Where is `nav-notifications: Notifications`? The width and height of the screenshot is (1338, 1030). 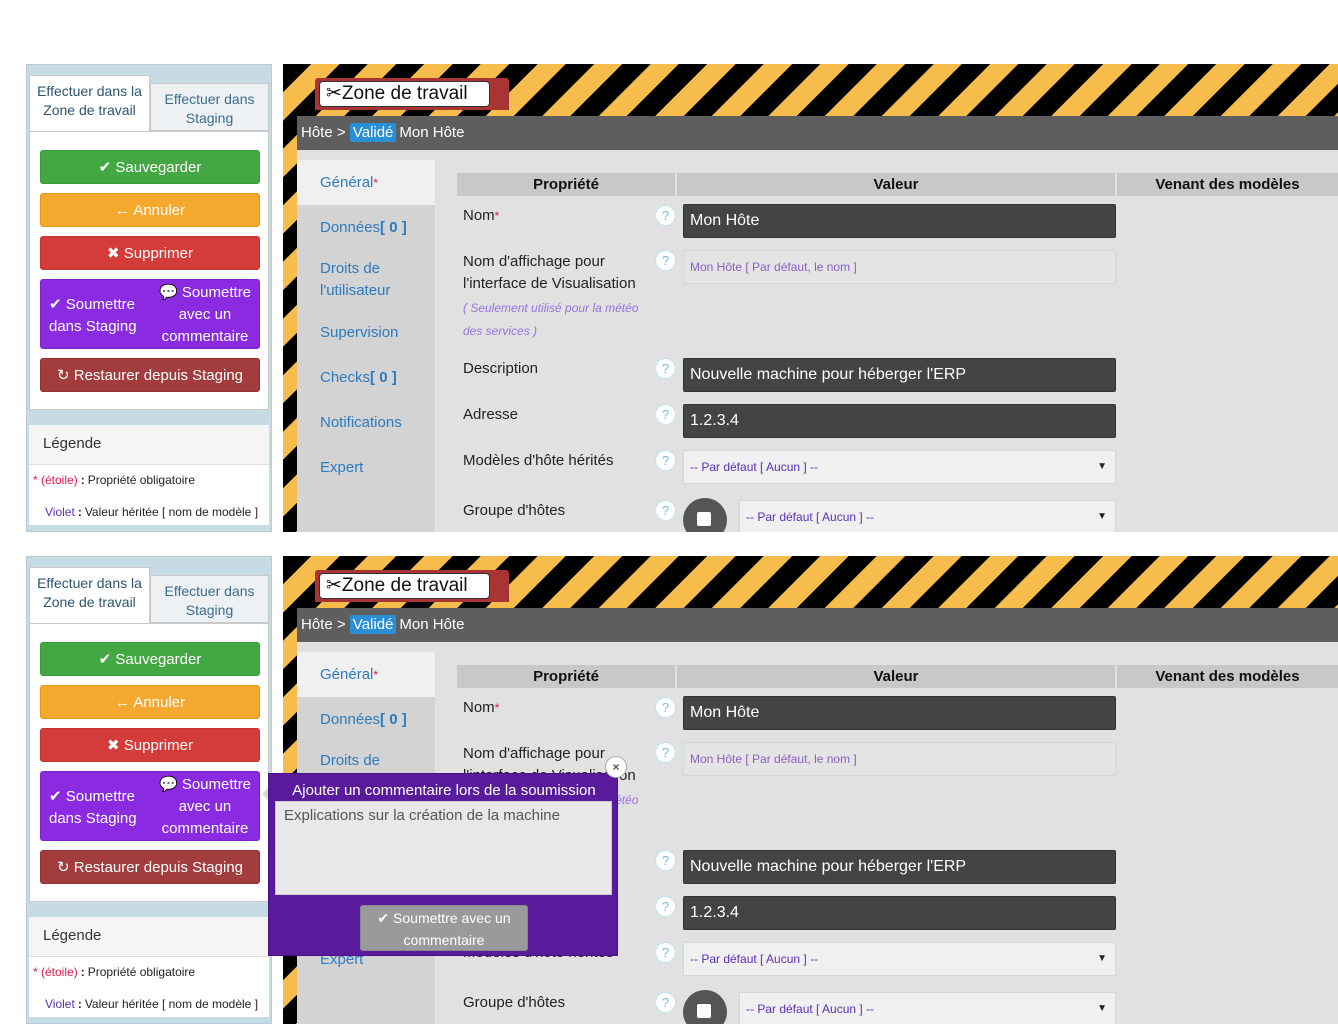
nav-notifications: Notifications is located at coordinates (366, 422).